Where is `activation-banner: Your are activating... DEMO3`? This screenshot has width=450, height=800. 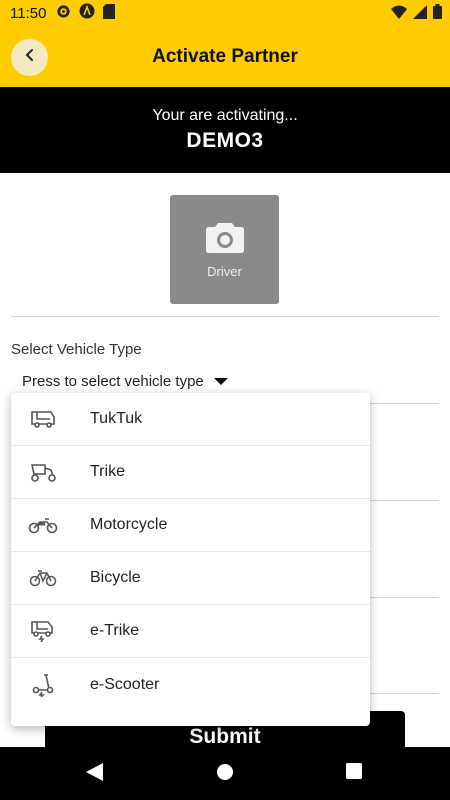
activation-banner: Your are activating... DEMO3 is located at coordinates (225, 130).